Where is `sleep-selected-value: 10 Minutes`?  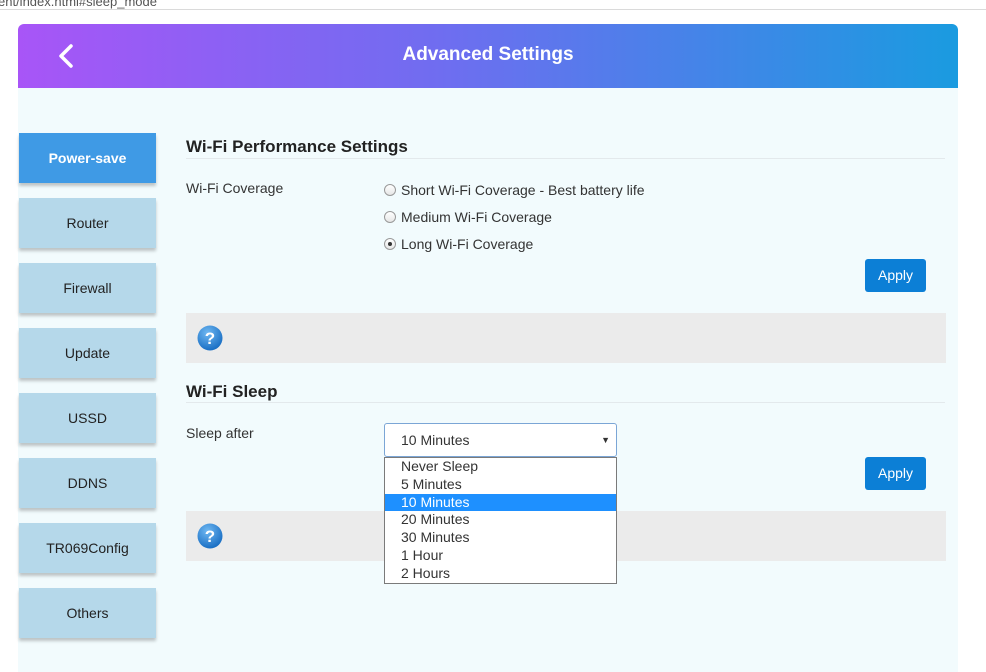 sleep-selected-value: 10 Minutes is located at coordinates (435, 440).